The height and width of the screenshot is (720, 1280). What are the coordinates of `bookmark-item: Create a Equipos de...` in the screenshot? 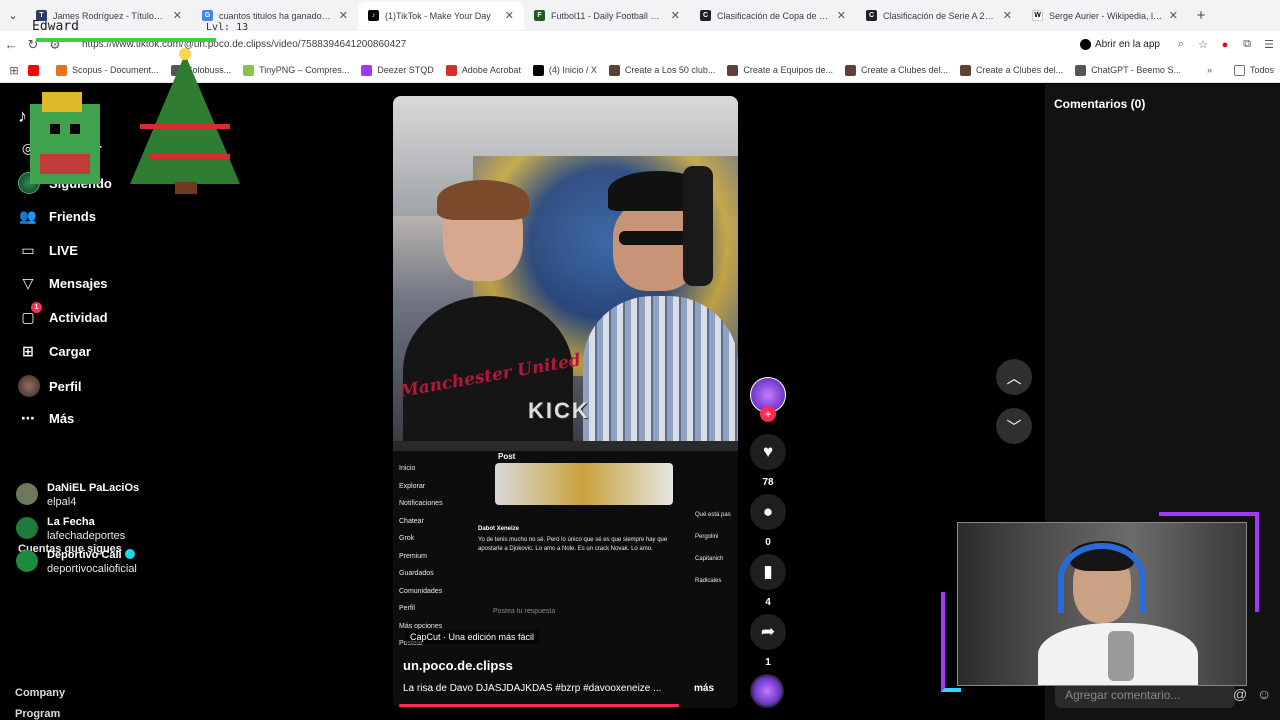 It's located at (780, 70).